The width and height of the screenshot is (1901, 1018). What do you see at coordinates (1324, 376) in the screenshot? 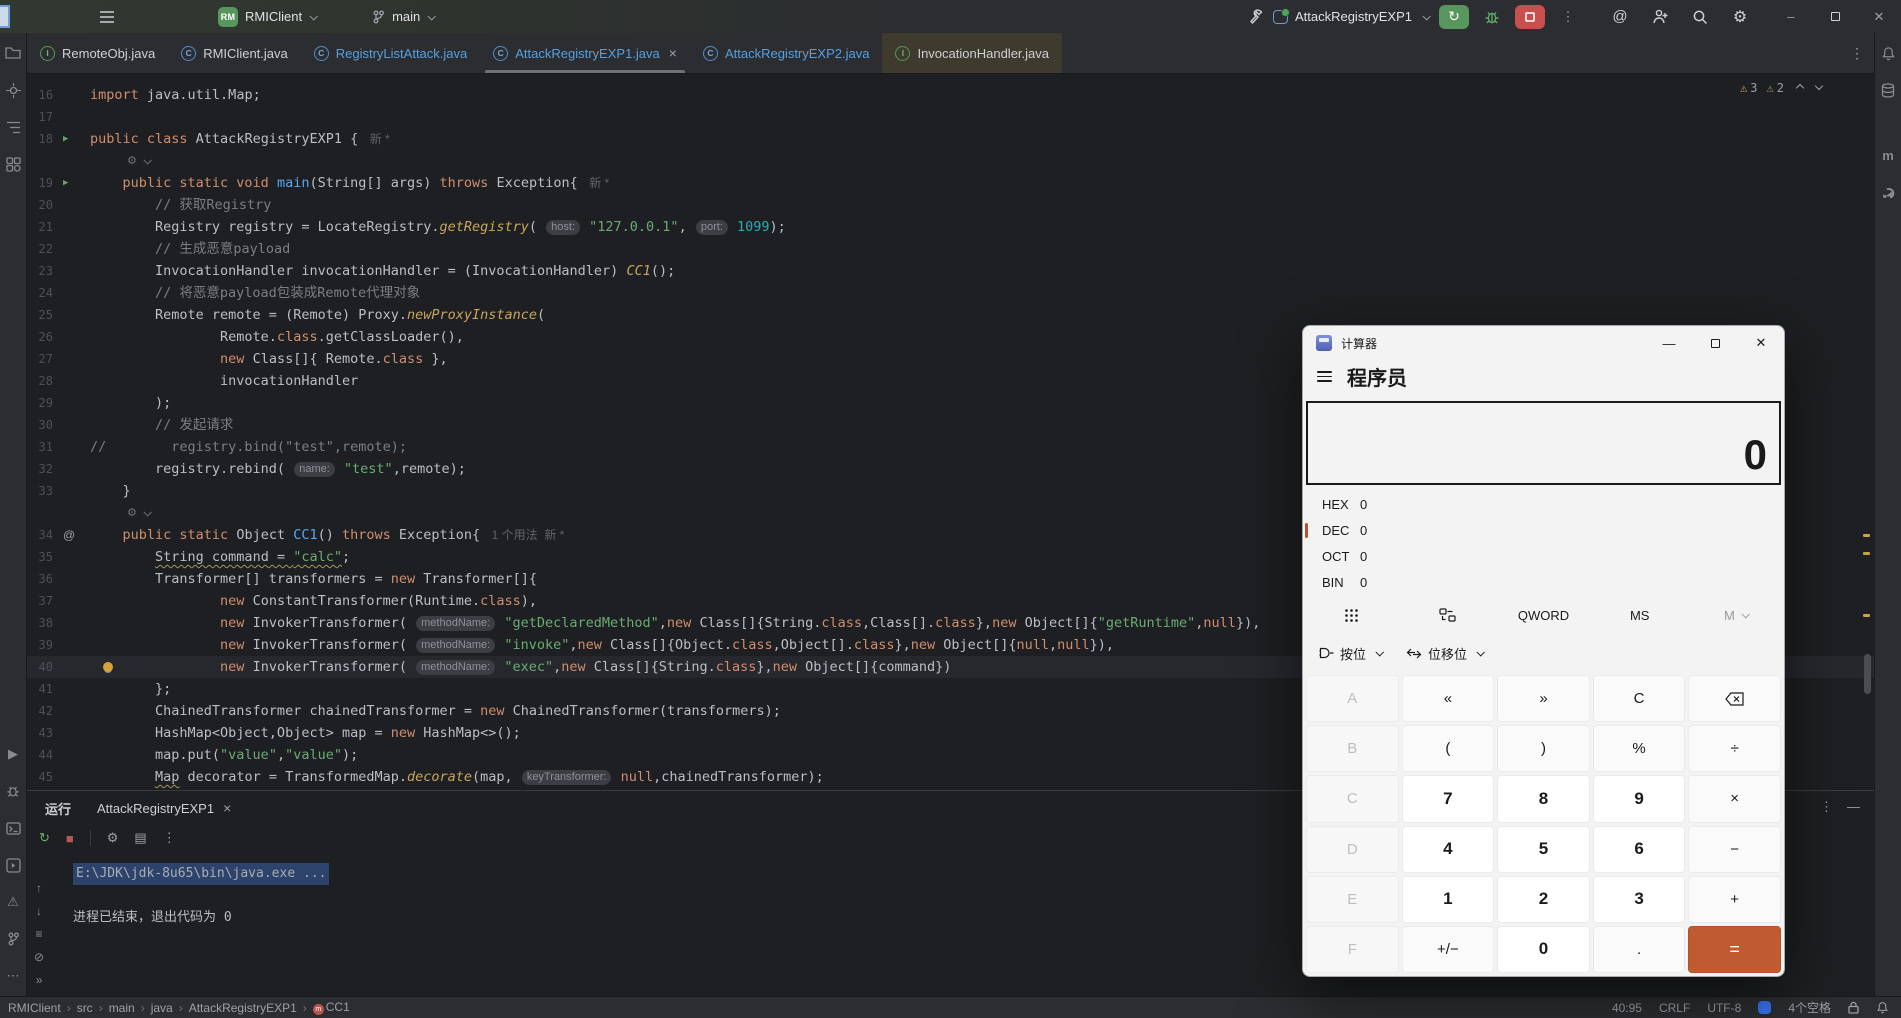
I see `calc-menu-icon` at bounding box center [1324, 376].